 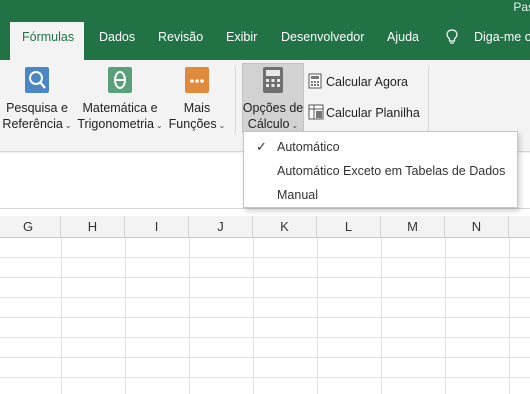 What do you see at coordinates (197, 80) in the screenshot?
I see `more-functions-book-icon` at bounding box center [197, 80].